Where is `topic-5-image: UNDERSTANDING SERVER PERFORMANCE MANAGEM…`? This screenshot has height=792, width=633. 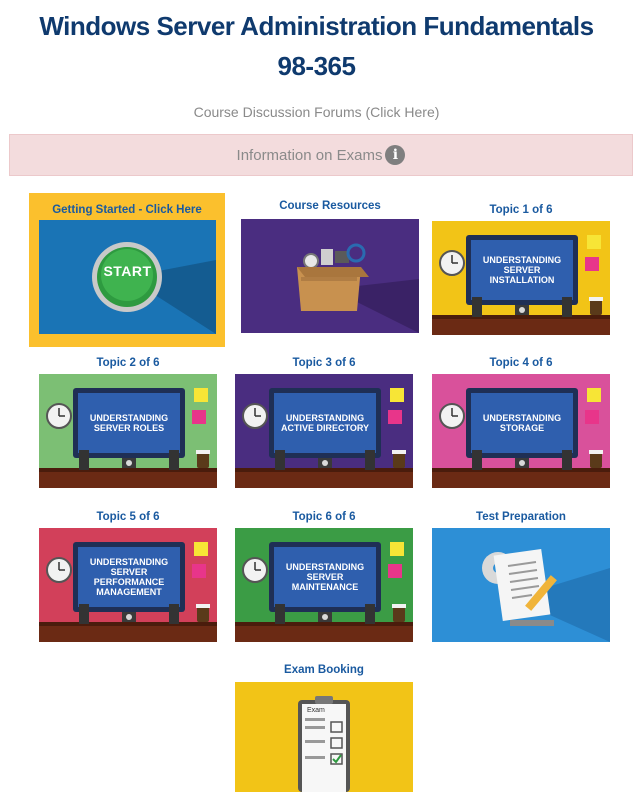 topic-5-image: UNDERSTANDING SERVER PERFORMANCE MANAGEM… is located at coordinates (128, 585).